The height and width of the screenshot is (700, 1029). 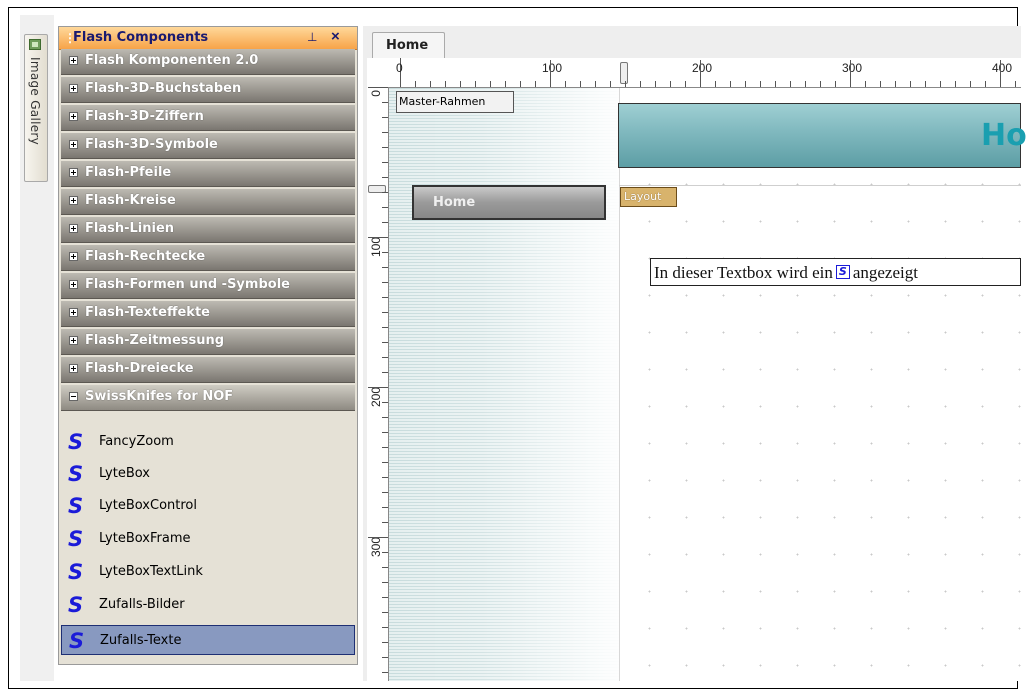 I want to click on group-3d-buchstaben: Flash-3D-Buchstaben, so click(x=208, y=90).